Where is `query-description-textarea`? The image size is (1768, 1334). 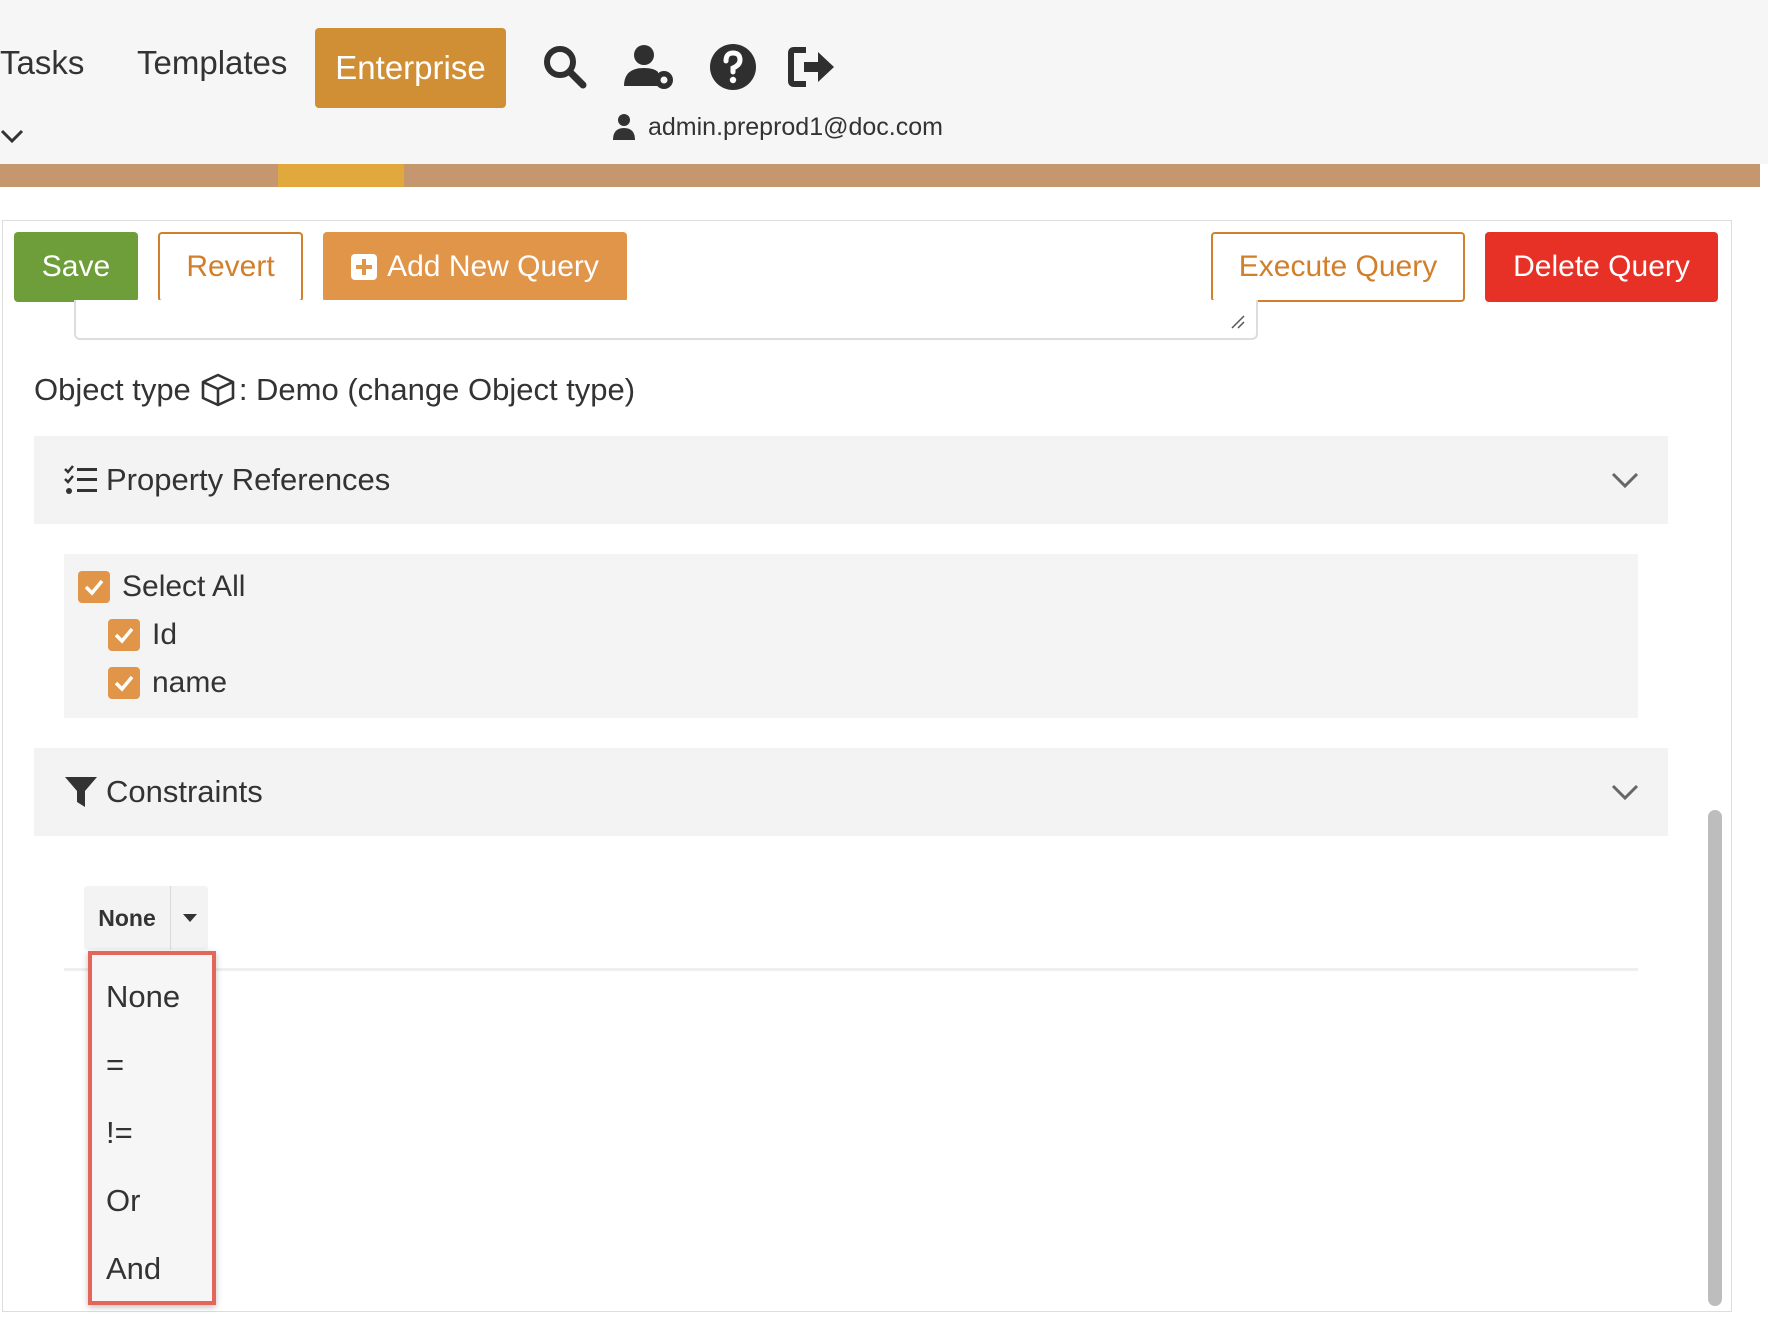 query-description-textarea is located at coordinates (666, 320).